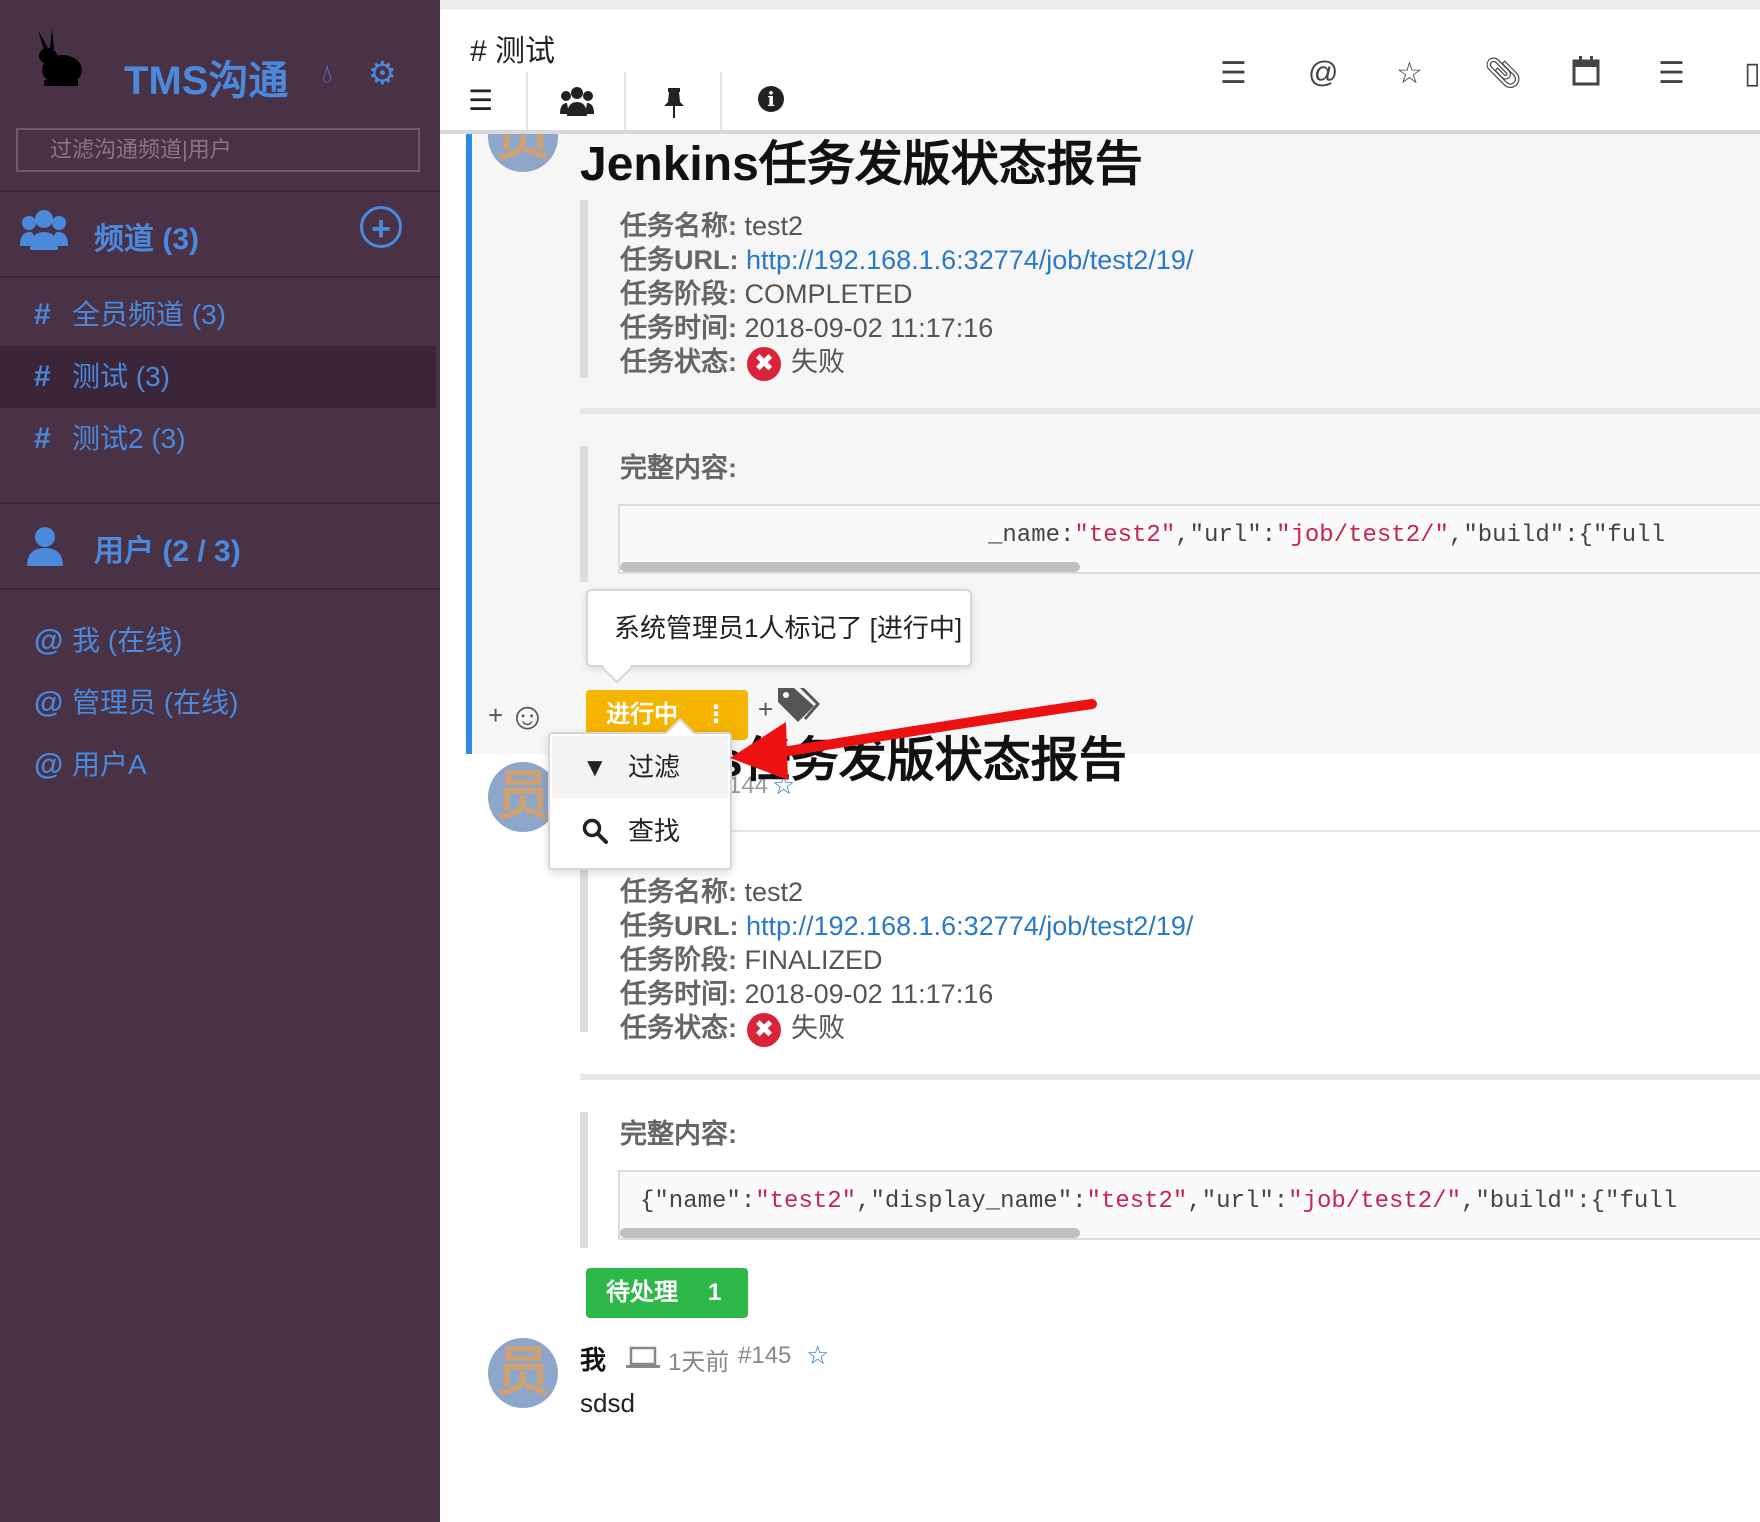 This screenshot has width=1760, height=1522. What do you see at coordinates (382, 73) in the screenshot?
I see `cogs-icon: ⚙` at bounding box center [382, 73].